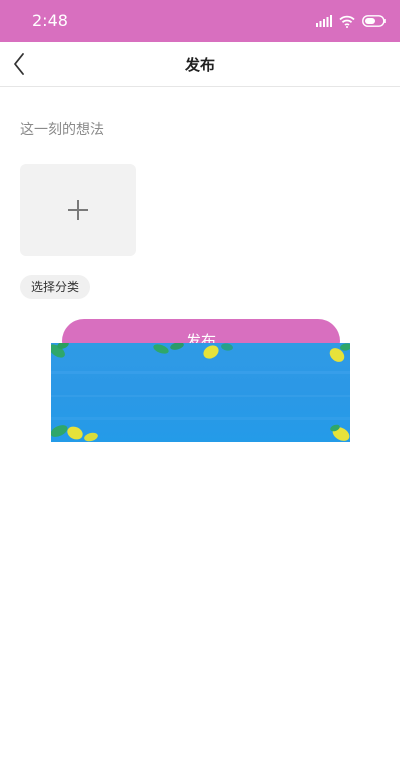  What do you see at coordinates (324, 21) in the screenshot?
I see `signal-icon` at bounding box center [324, 21].